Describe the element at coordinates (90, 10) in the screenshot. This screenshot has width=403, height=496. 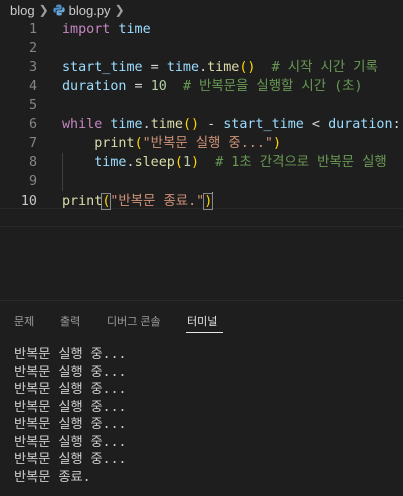
I see `breadcrumb-file: blog.py` at that location.